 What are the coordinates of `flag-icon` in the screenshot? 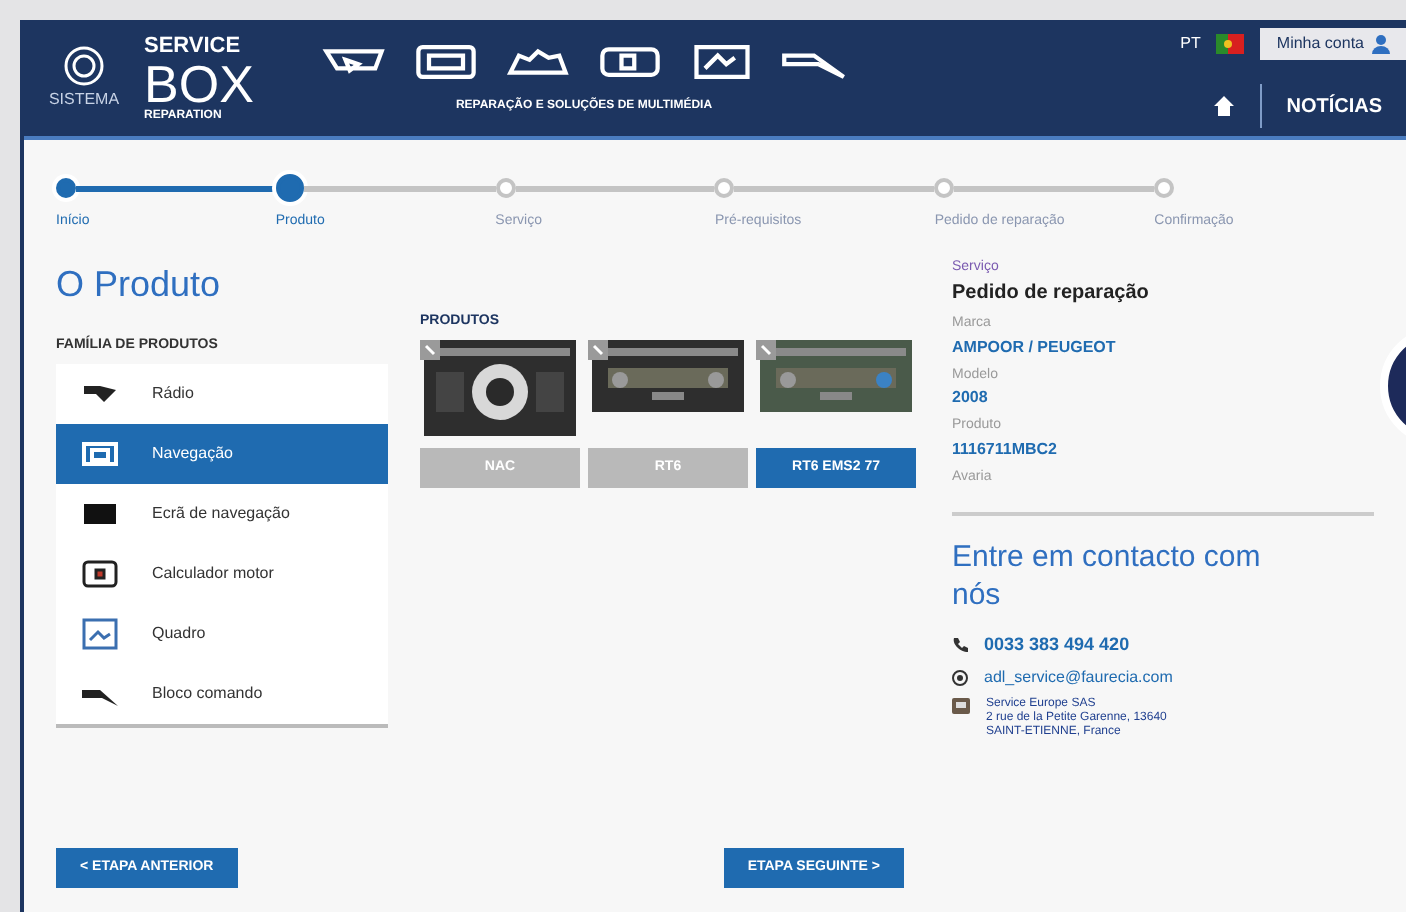 It's located at (1230, 44).